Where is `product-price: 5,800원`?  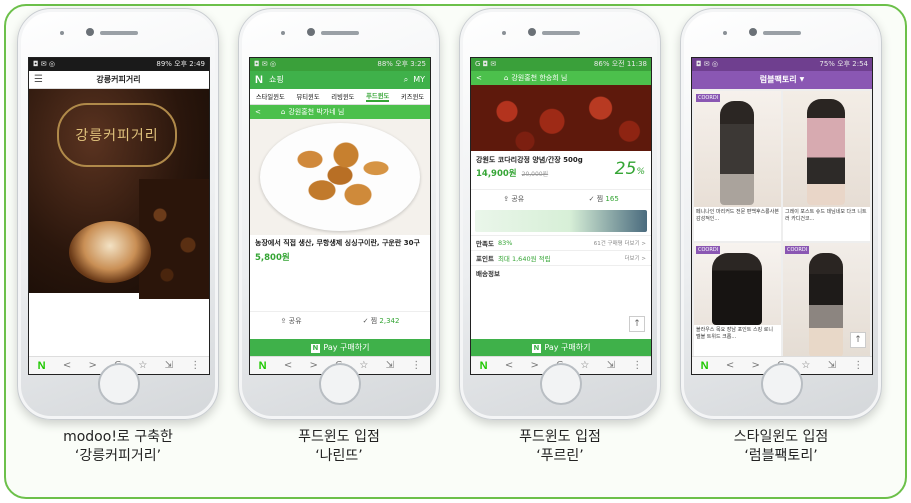 product-price: 5,800원 is located at coordinates (272, 258).